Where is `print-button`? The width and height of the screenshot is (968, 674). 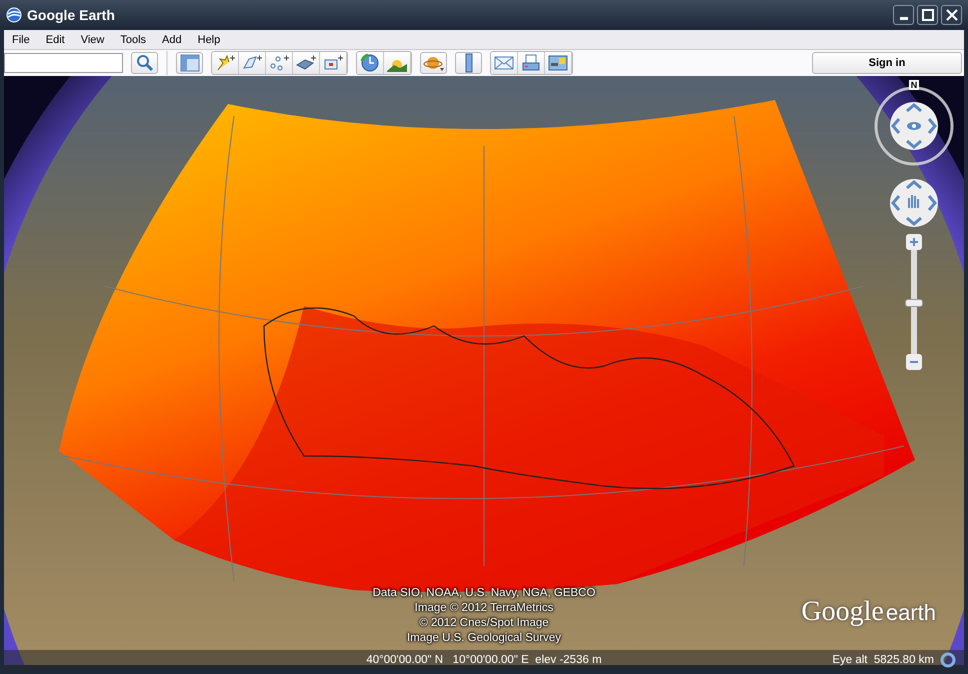 print-button is located at coordinates (531, 63).